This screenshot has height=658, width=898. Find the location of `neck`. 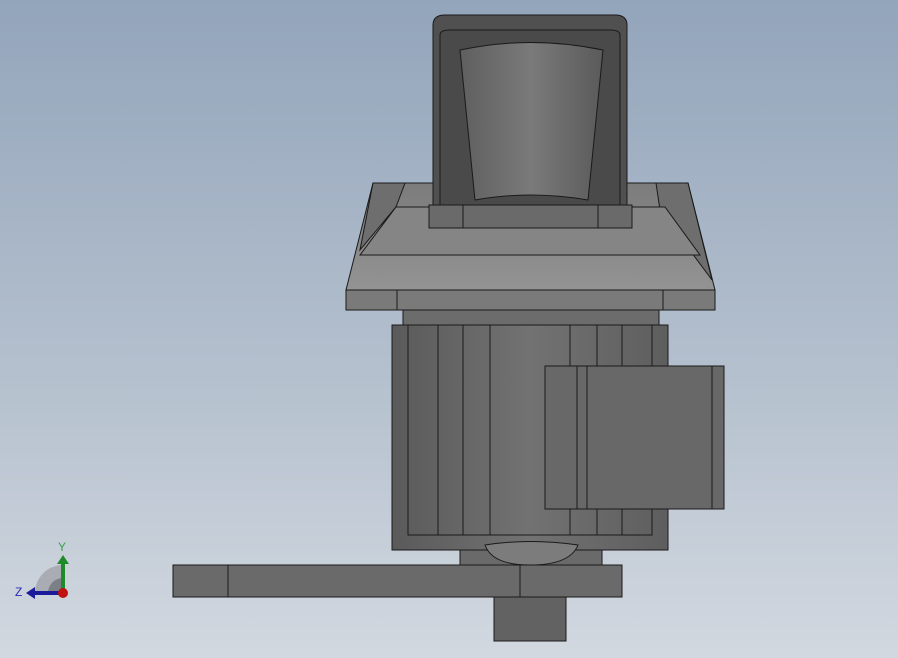

neck is located at coordinates (531, 317).